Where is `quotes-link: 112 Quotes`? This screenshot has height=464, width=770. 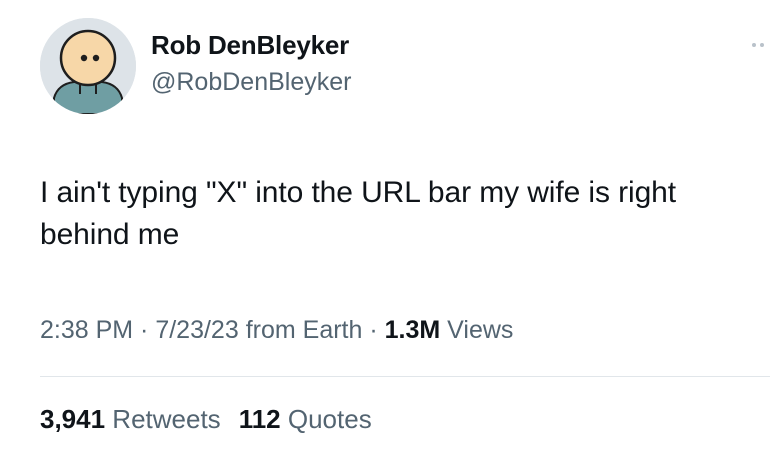
quotes-link: 112 Quotes is located at coordinates (305, 419).